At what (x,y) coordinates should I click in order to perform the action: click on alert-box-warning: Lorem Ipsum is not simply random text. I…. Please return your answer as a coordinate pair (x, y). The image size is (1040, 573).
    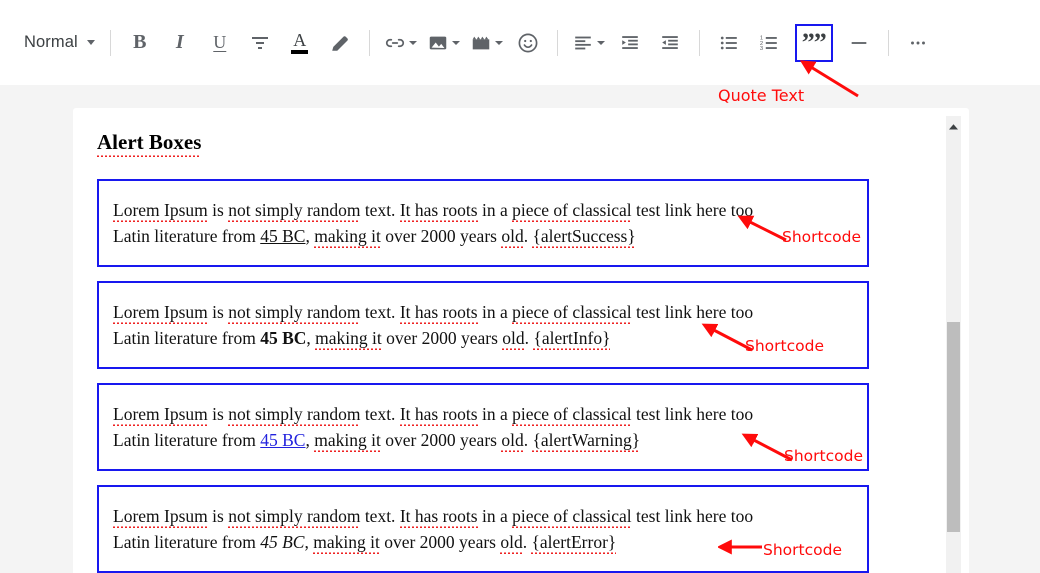
    Looking at the image, I should click on (483, 427).